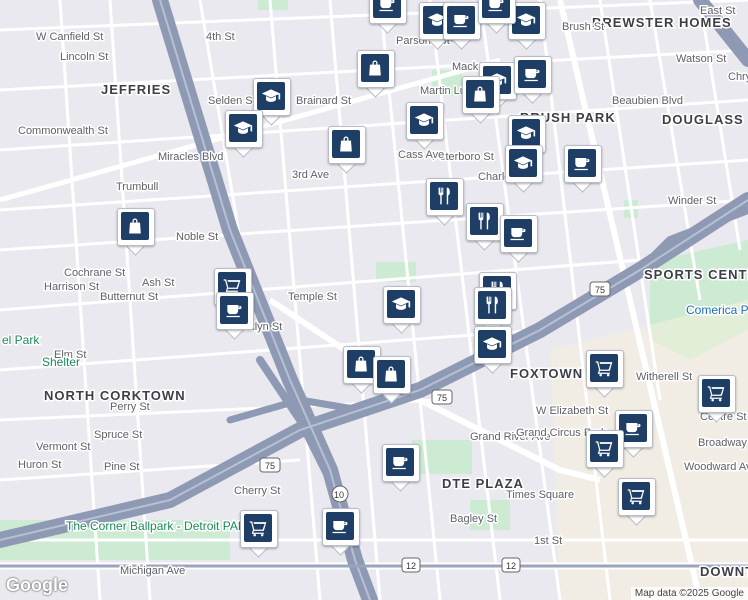 This screenshot has width=748, height=600. What do you see at coordinates (703, 119) in the screenshot?
I see `area-label-douglass: DOUGLASS` at bounding box center [703, 119].